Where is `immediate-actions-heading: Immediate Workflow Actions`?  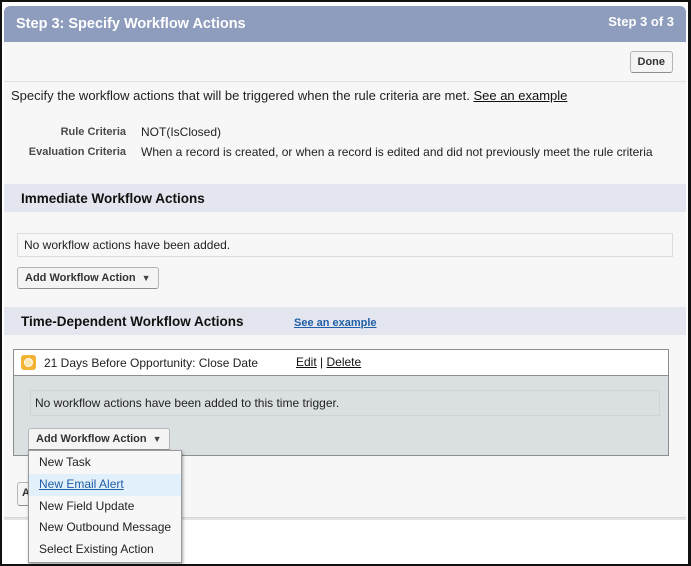 immediate-actions-heading: Immediate Workflow Actions is located at coordinates (113, 198).